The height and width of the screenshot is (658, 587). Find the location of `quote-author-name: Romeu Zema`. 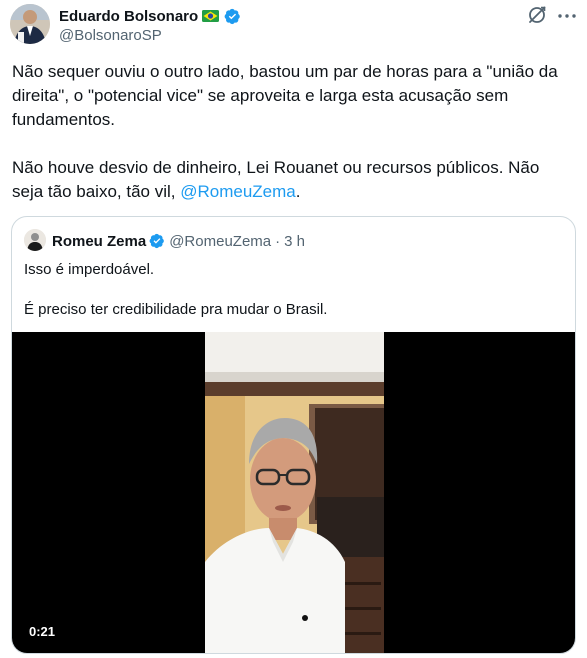

quote-author-name: Romeu Zema is located at coordinates (99, 241).